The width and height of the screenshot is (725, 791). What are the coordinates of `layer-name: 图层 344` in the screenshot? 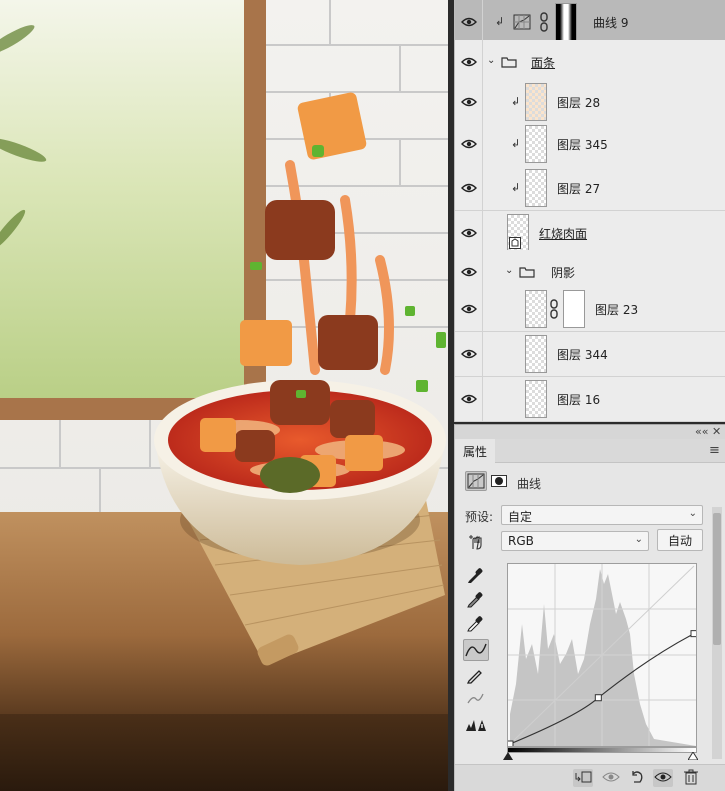 It's located at (582, 354).